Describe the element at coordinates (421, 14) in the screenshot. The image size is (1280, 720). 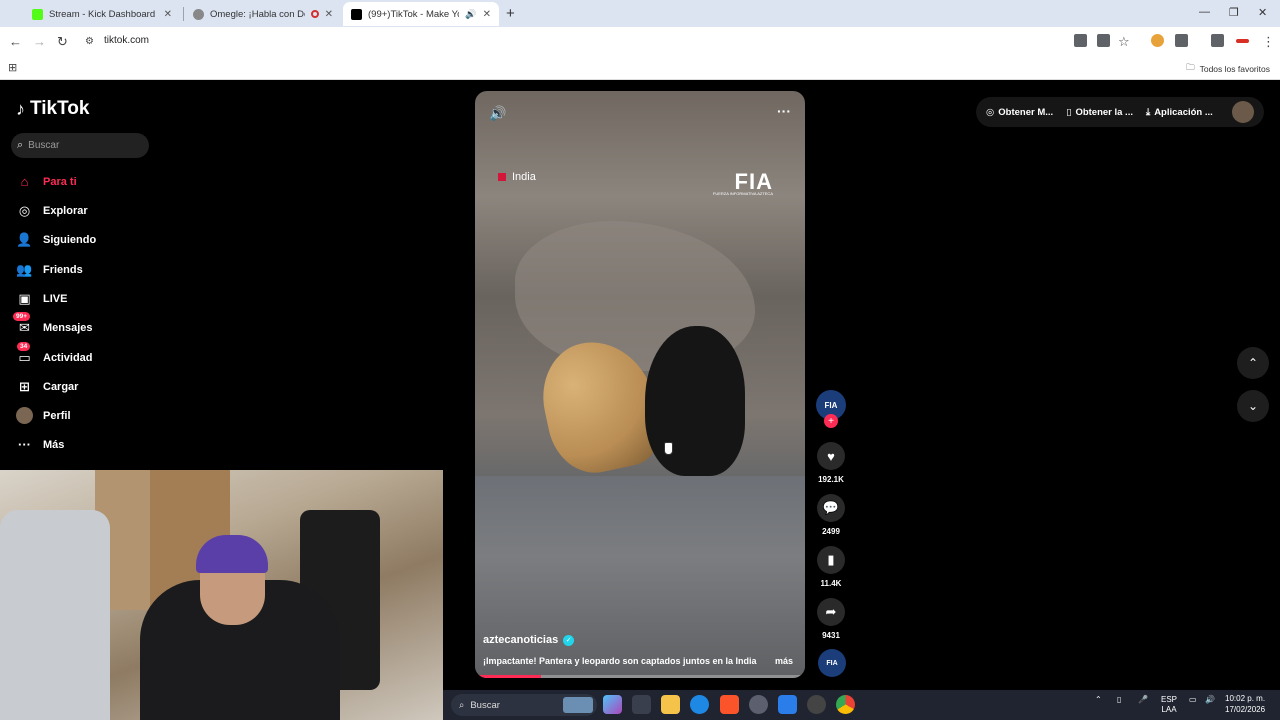
I see `tab-tiktok: (99+)TikTok - Make Your D 🔊 ✕` at that location.